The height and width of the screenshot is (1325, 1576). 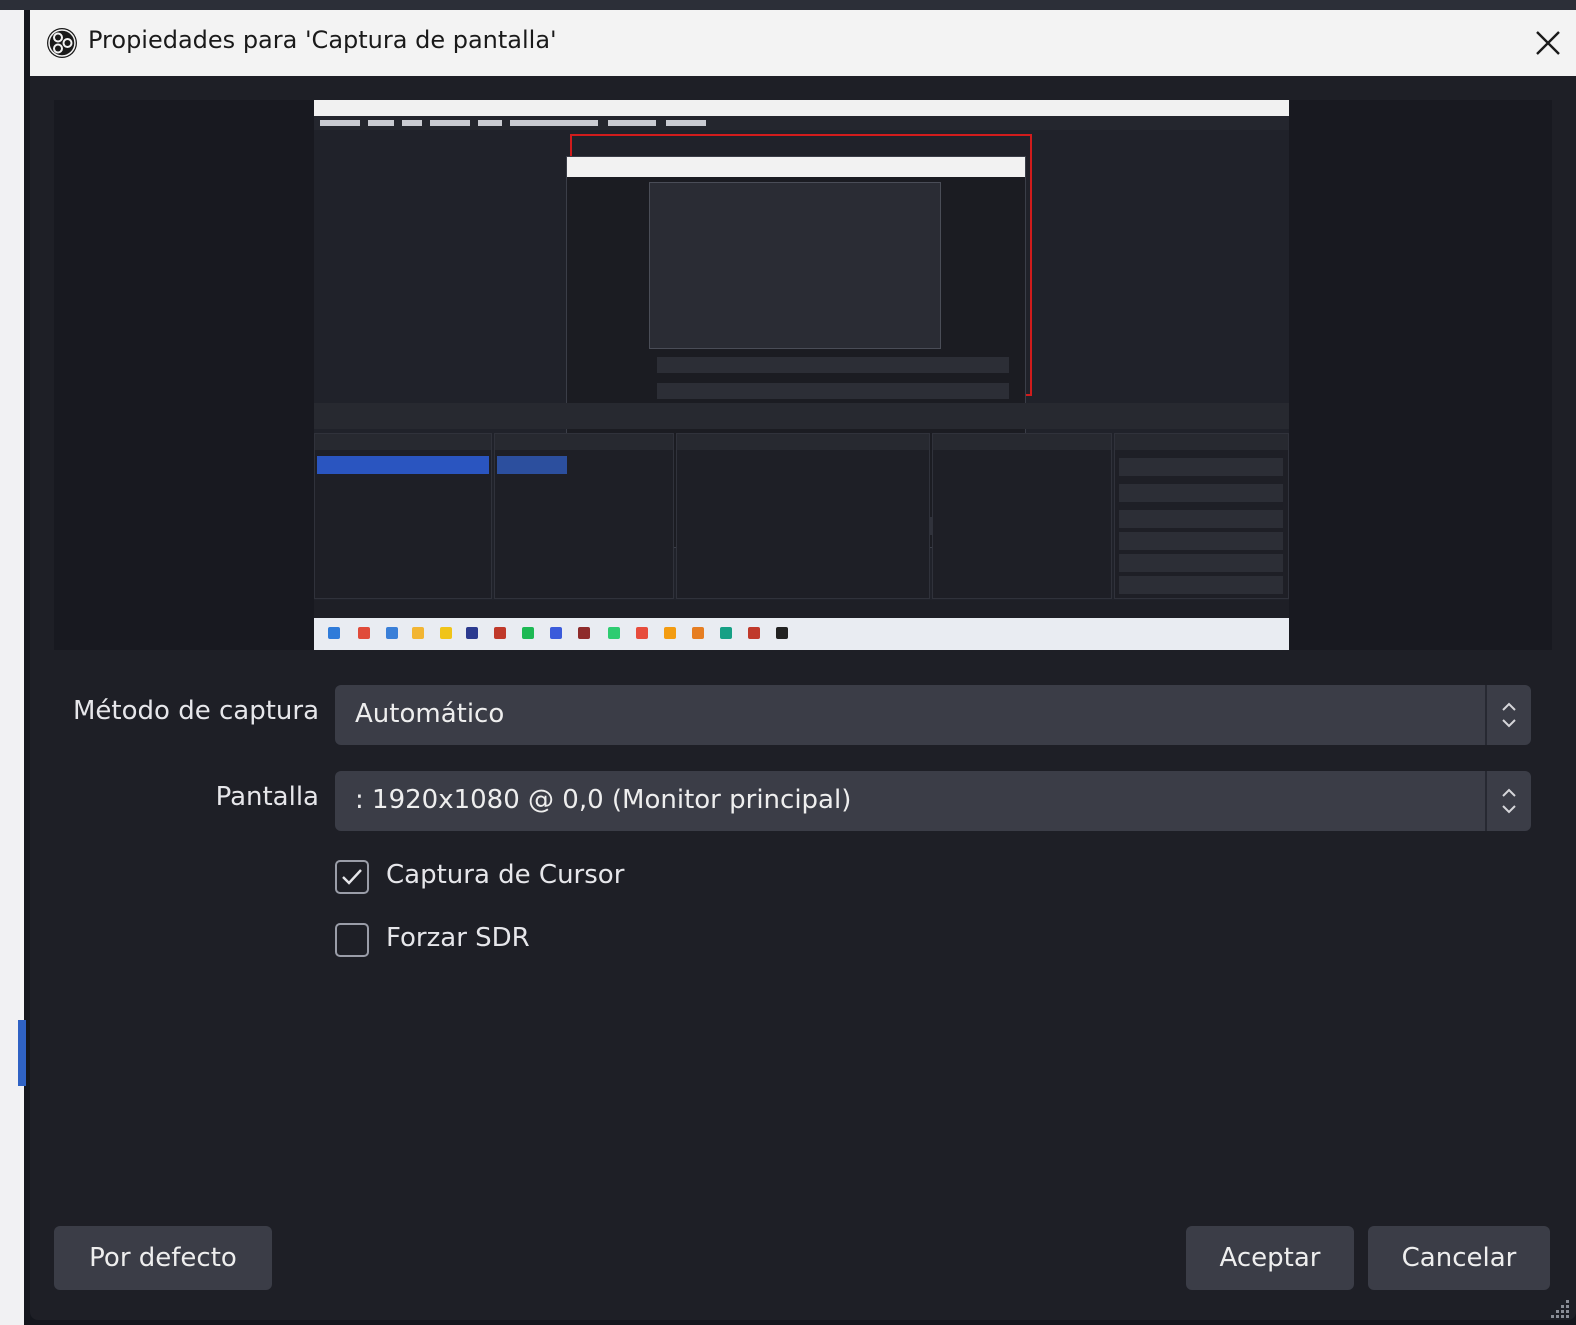 What do you see at coordinates (801, 609) in the screenshot?
I see `preview-statusbar` at bounding box center [801, 609].